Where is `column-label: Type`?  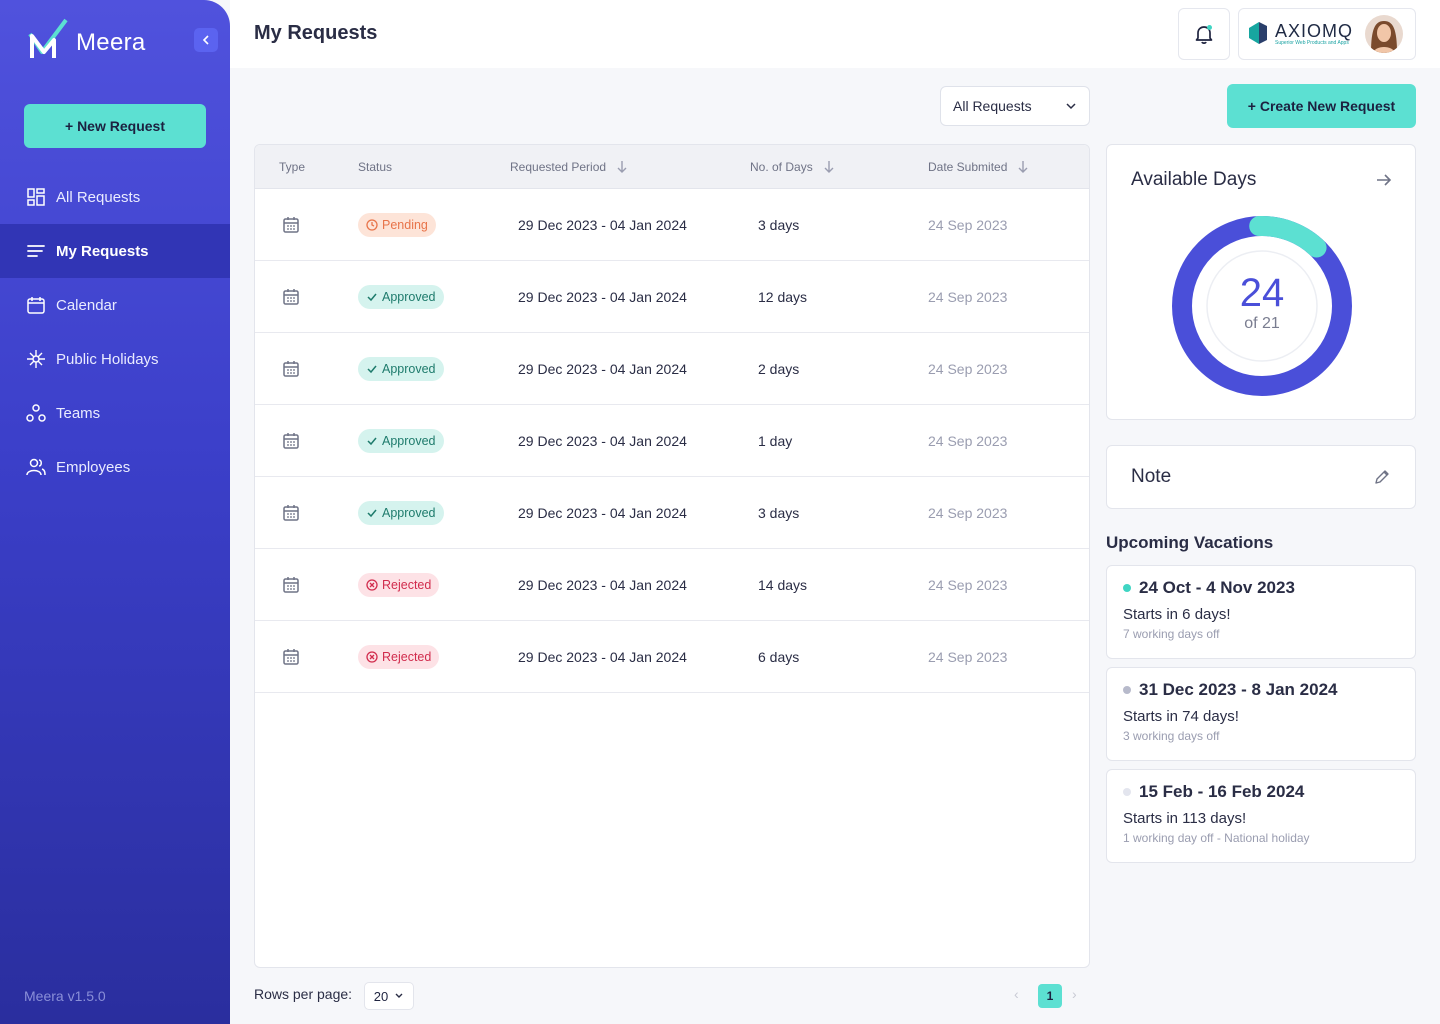 column-label: Type is located at coordinates (292, 167).